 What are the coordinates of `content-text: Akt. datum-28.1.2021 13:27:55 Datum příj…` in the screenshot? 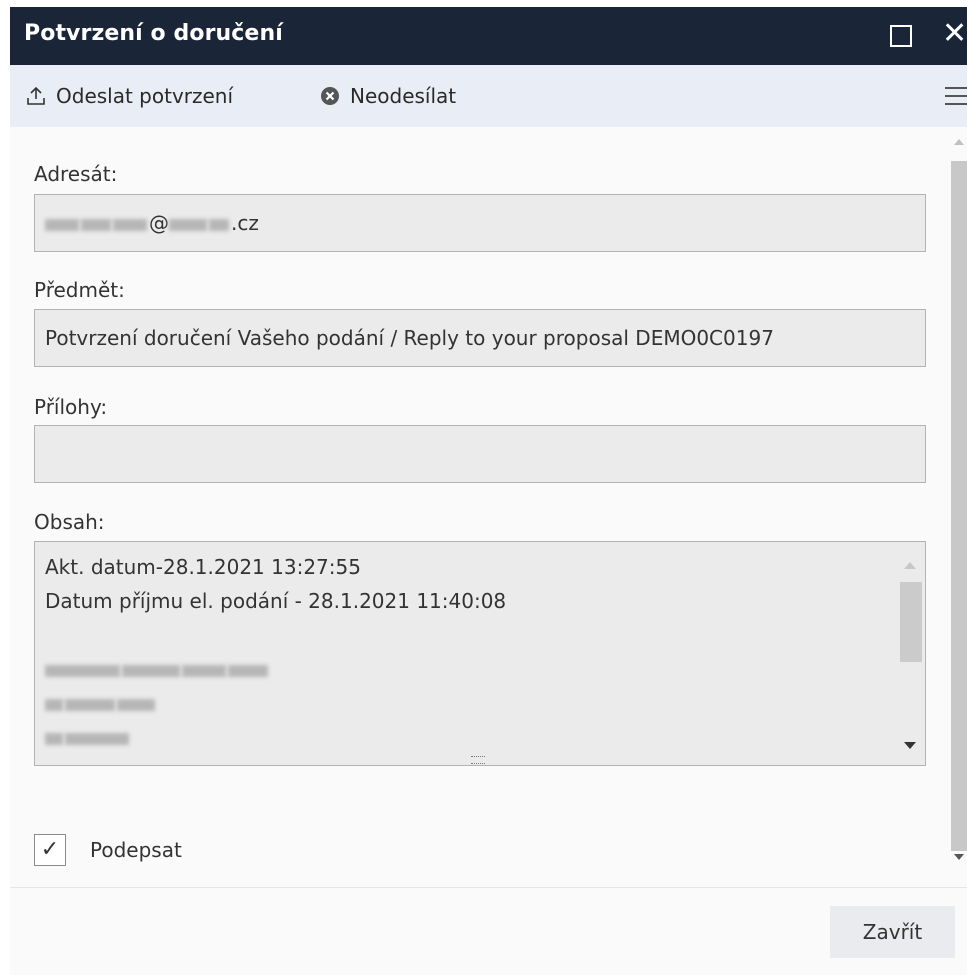 It's located at (275, 652).